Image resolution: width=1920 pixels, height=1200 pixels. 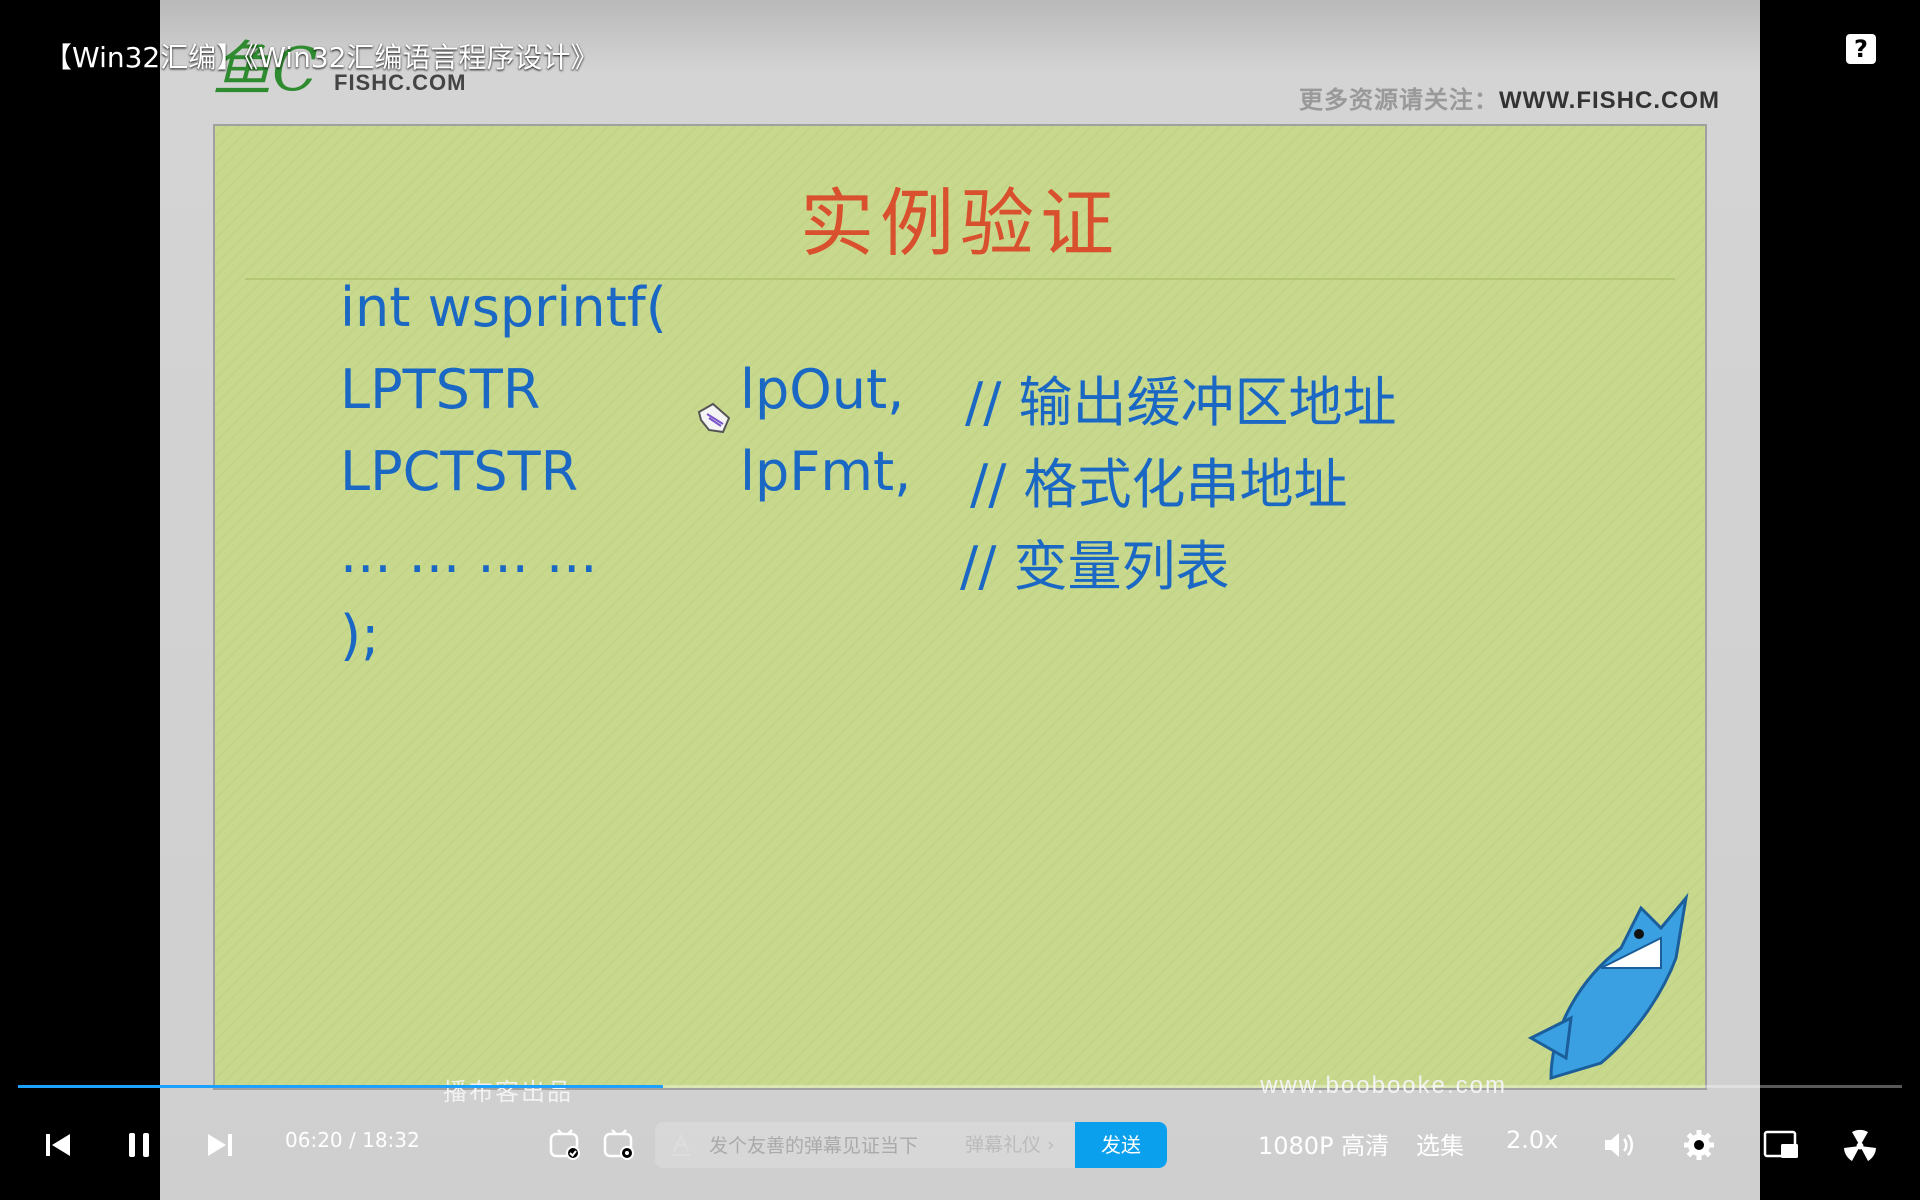 What do you see at coordinates (360, 635) in the screenshot?
I see `code-line-5: );` at bounding box center [360, 635].